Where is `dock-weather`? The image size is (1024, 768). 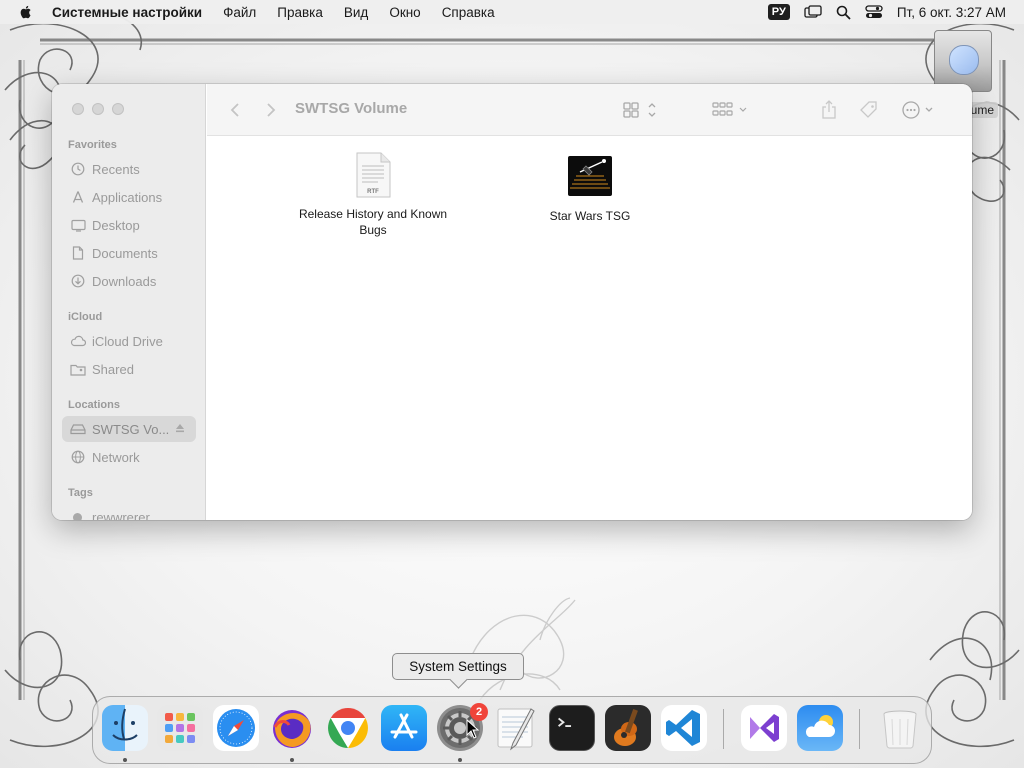
dock-weather is located at coordinates (820, 728).